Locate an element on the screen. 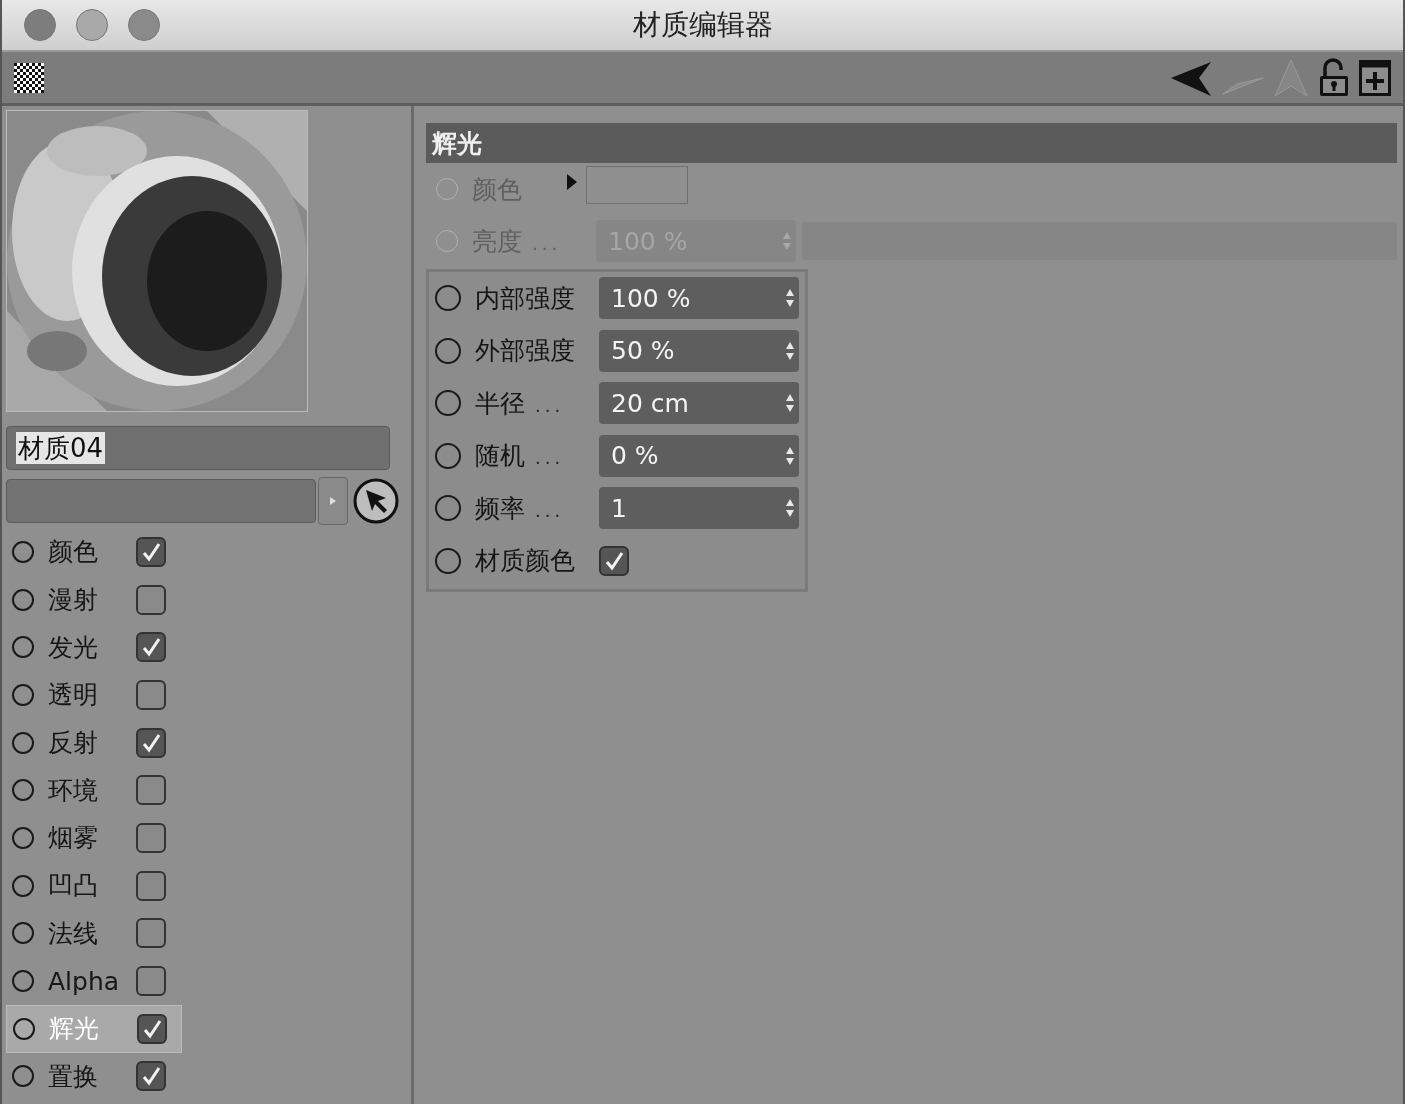 This screenshot has height=1104, width=1409. close-button is located at coordinates (40, 25).